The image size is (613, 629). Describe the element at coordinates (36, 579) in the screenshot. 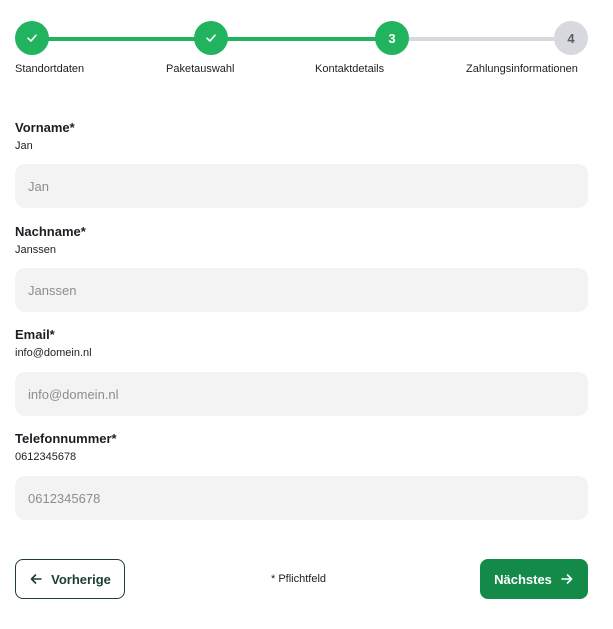

I see `arrow-left-icon` at that location.